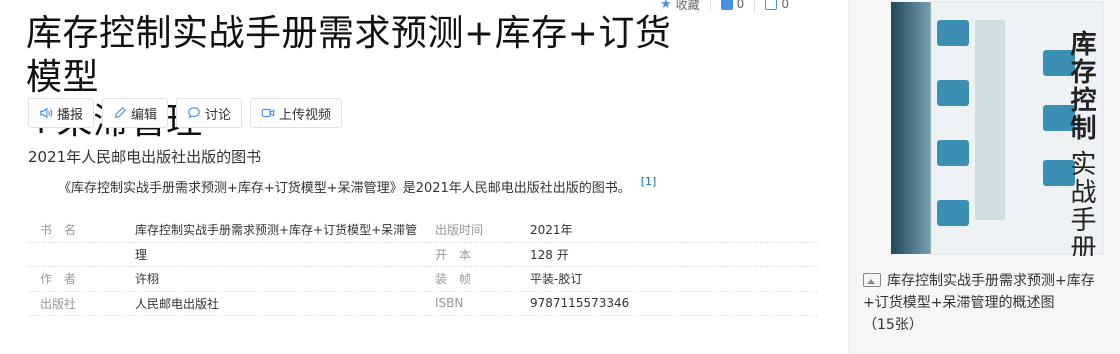 The image size is (1120, 354). I want to click on broadcast-label: 播报, so click(70, 115).